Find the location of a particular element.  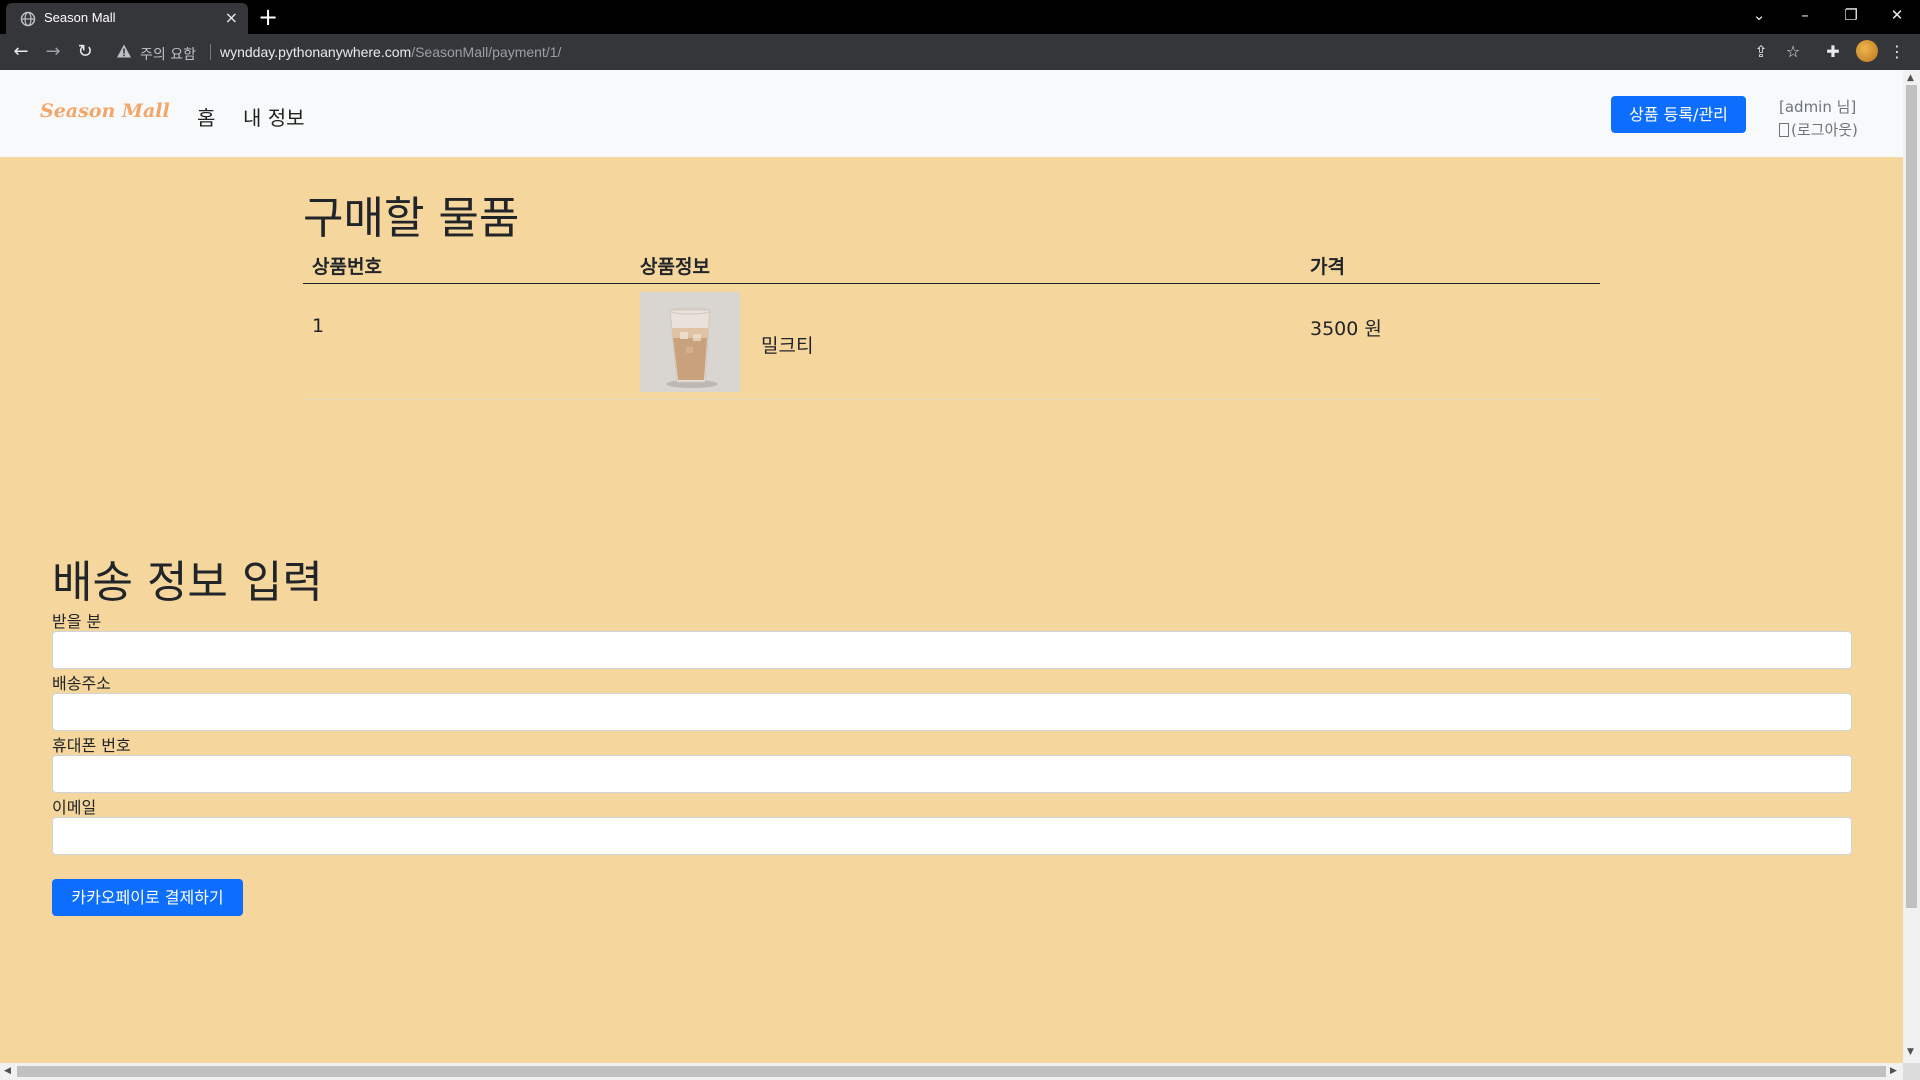

security-warning-label: 주의 요함 is located at coordinates (168, 54).